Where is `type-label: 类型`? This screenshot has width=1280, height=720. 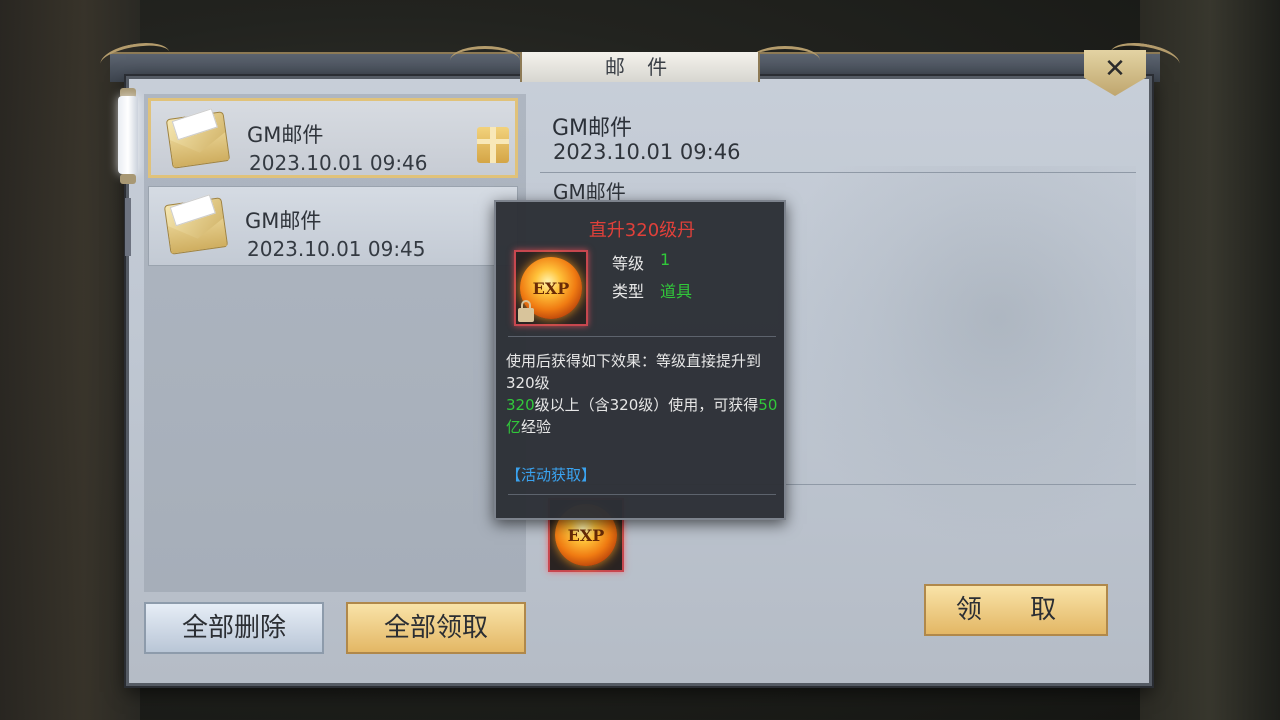
type-label: 类型 is located at coordinates (628, 291).